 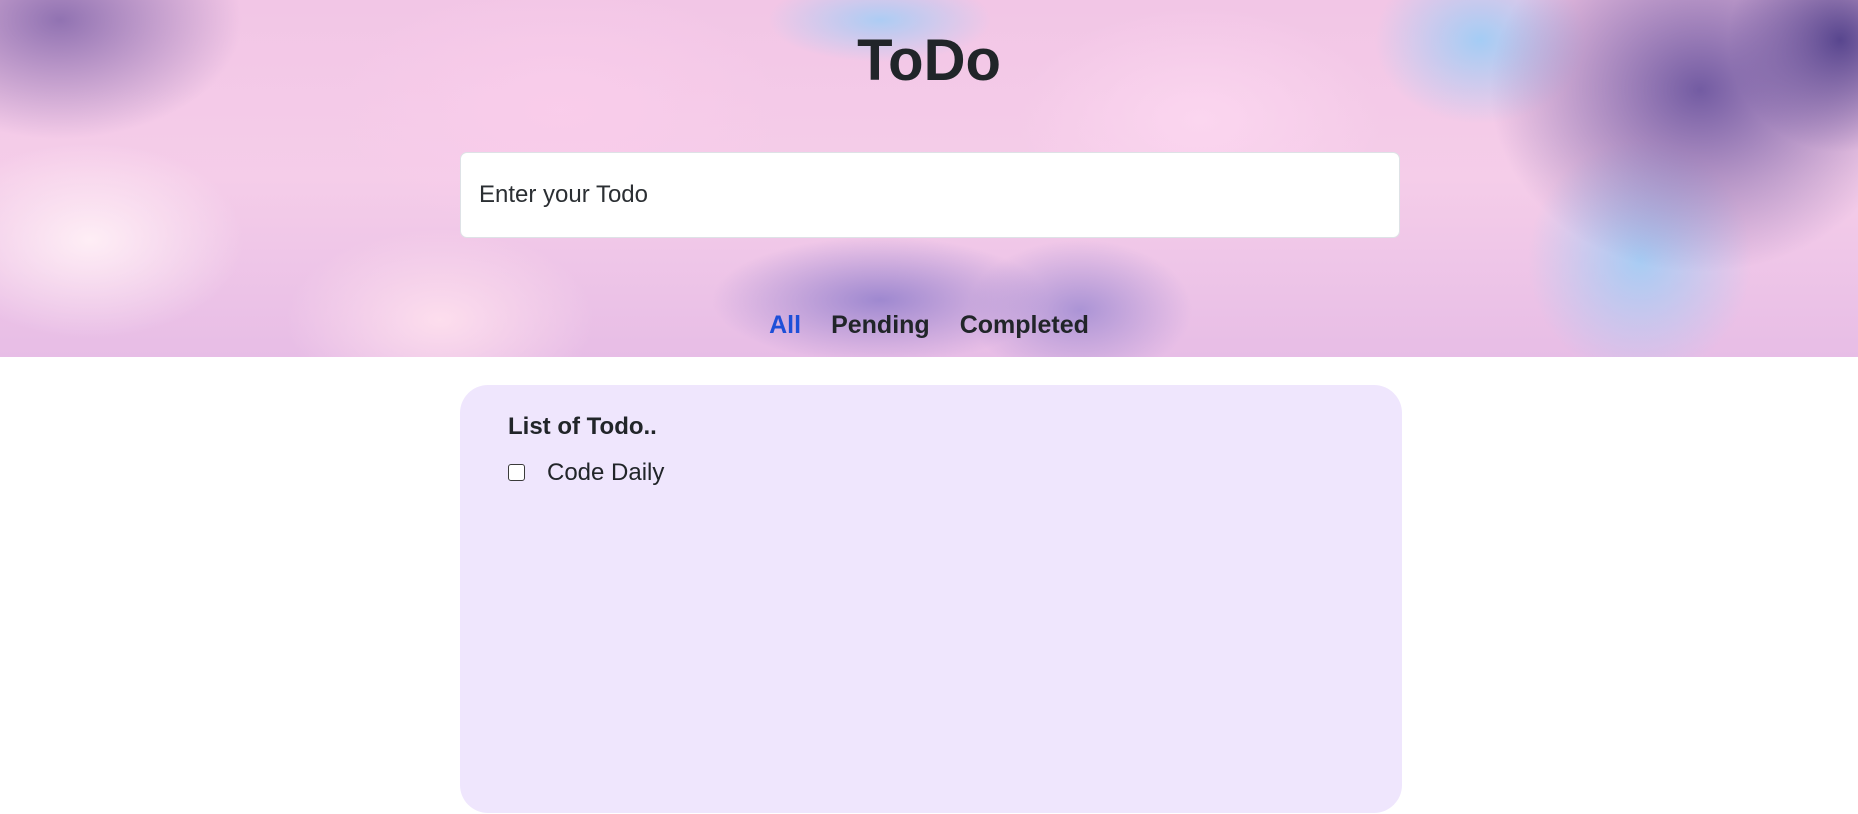 I want to click on list-heading: List of Todo.., so click(x=582, y=426).